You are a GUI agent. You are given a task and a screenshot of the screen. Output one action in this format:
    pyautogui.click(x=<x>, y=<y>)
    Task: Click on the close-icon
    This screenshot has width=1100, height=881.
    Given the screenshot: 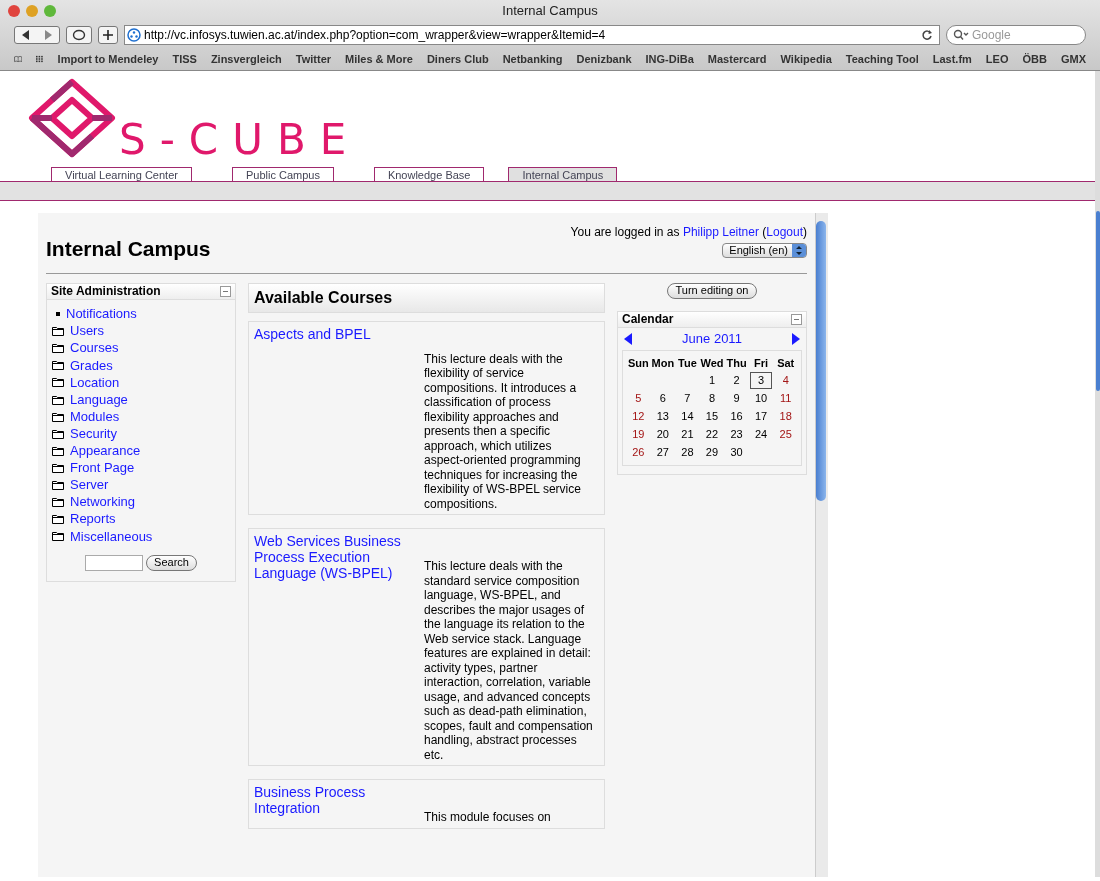 What is the action you would take?
    pyautogui.click(x=14, y=11)
    